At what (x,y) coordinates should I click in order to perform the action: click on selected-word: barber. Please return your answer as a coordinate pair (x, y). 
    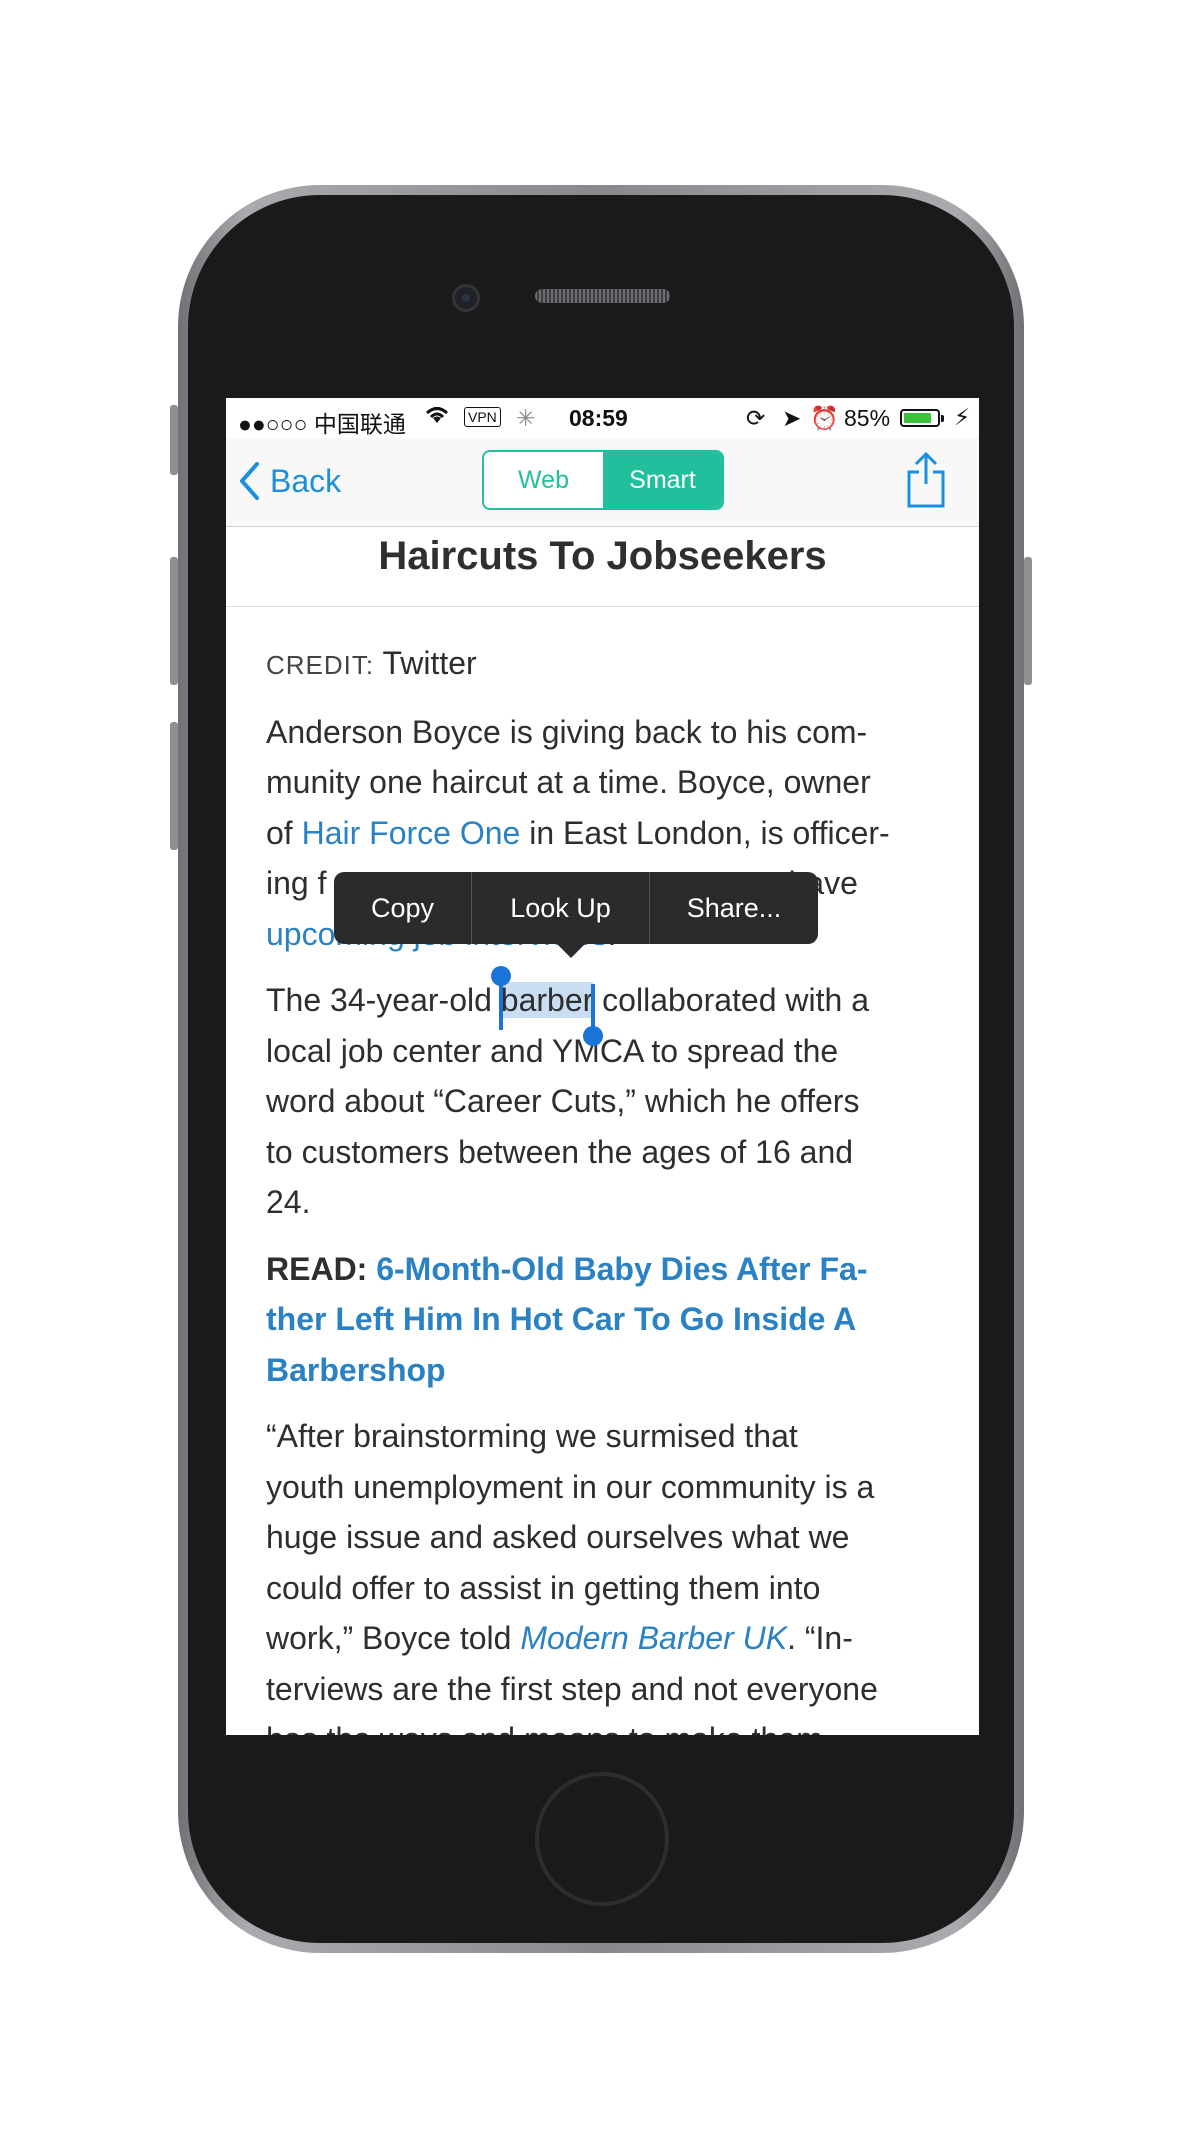
    Looking at the image, I should click on (547, 1006).